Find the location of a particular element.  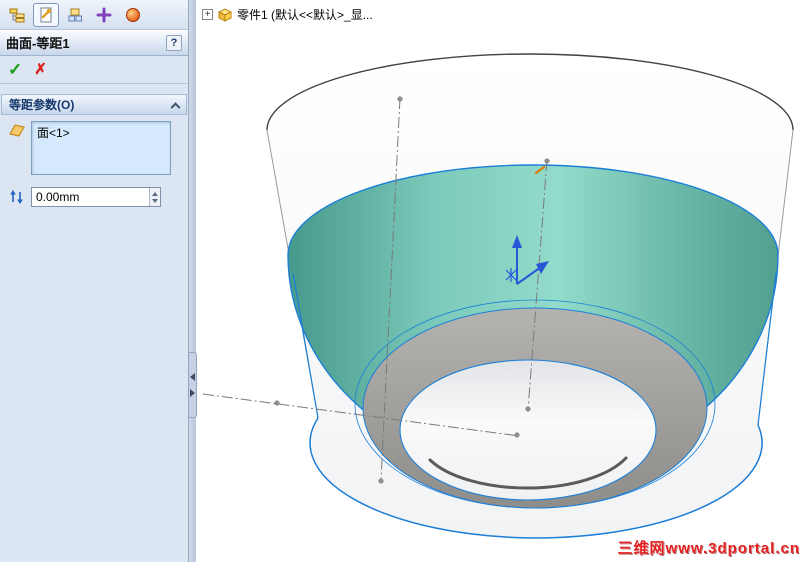

displaymanager-tab-icon is located at coordinates (133, 14).